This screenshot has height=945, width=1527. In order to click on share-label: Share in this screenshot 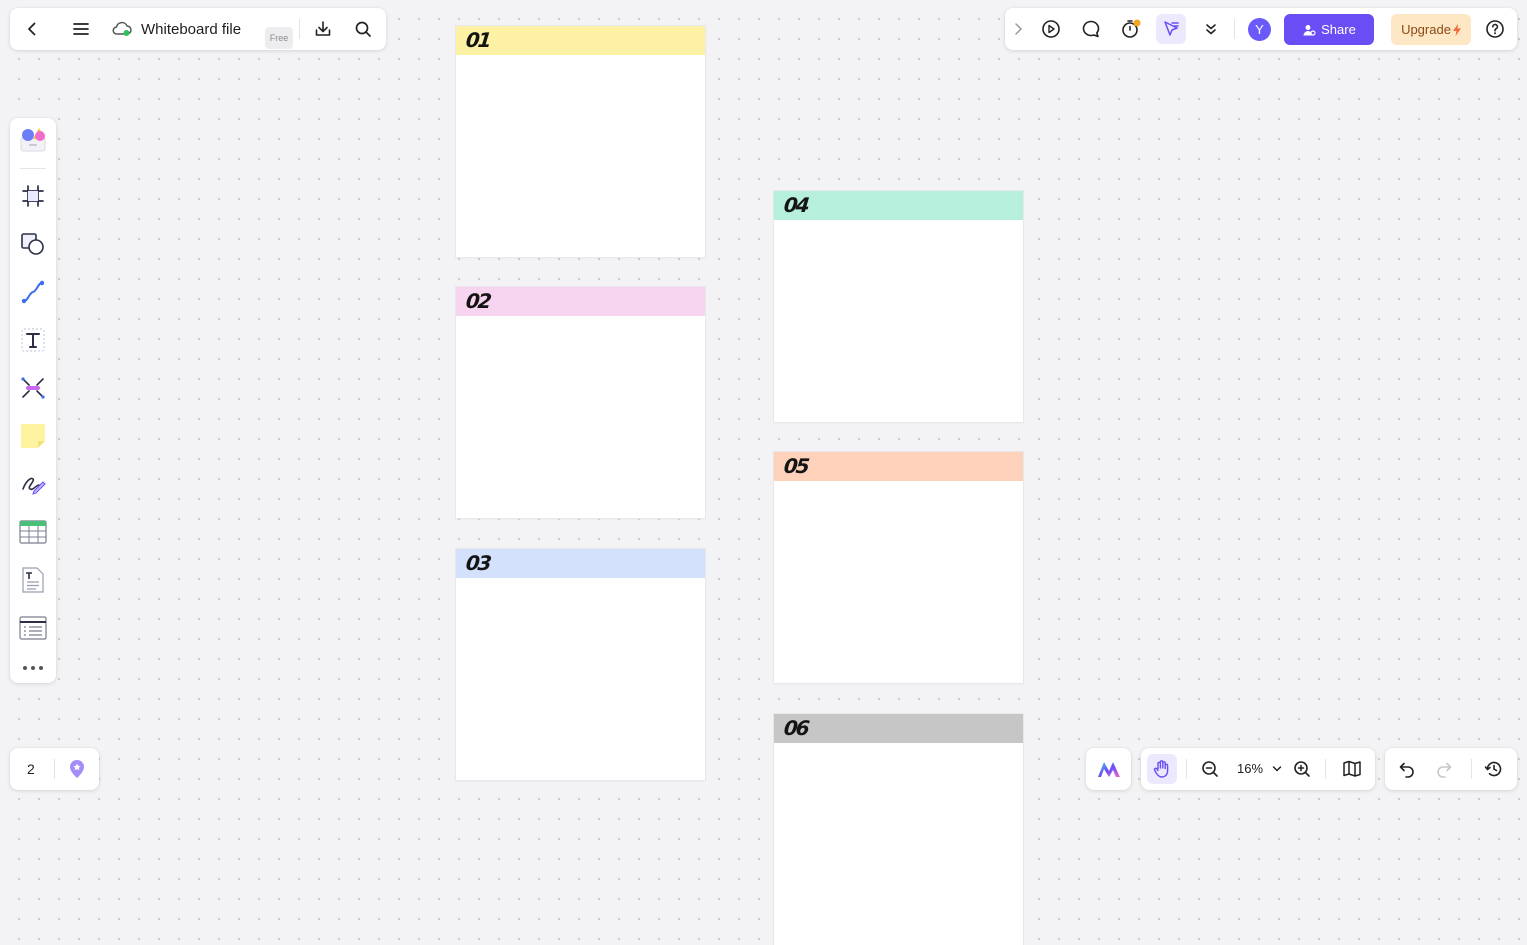, I will do `click(1338, 29)`.